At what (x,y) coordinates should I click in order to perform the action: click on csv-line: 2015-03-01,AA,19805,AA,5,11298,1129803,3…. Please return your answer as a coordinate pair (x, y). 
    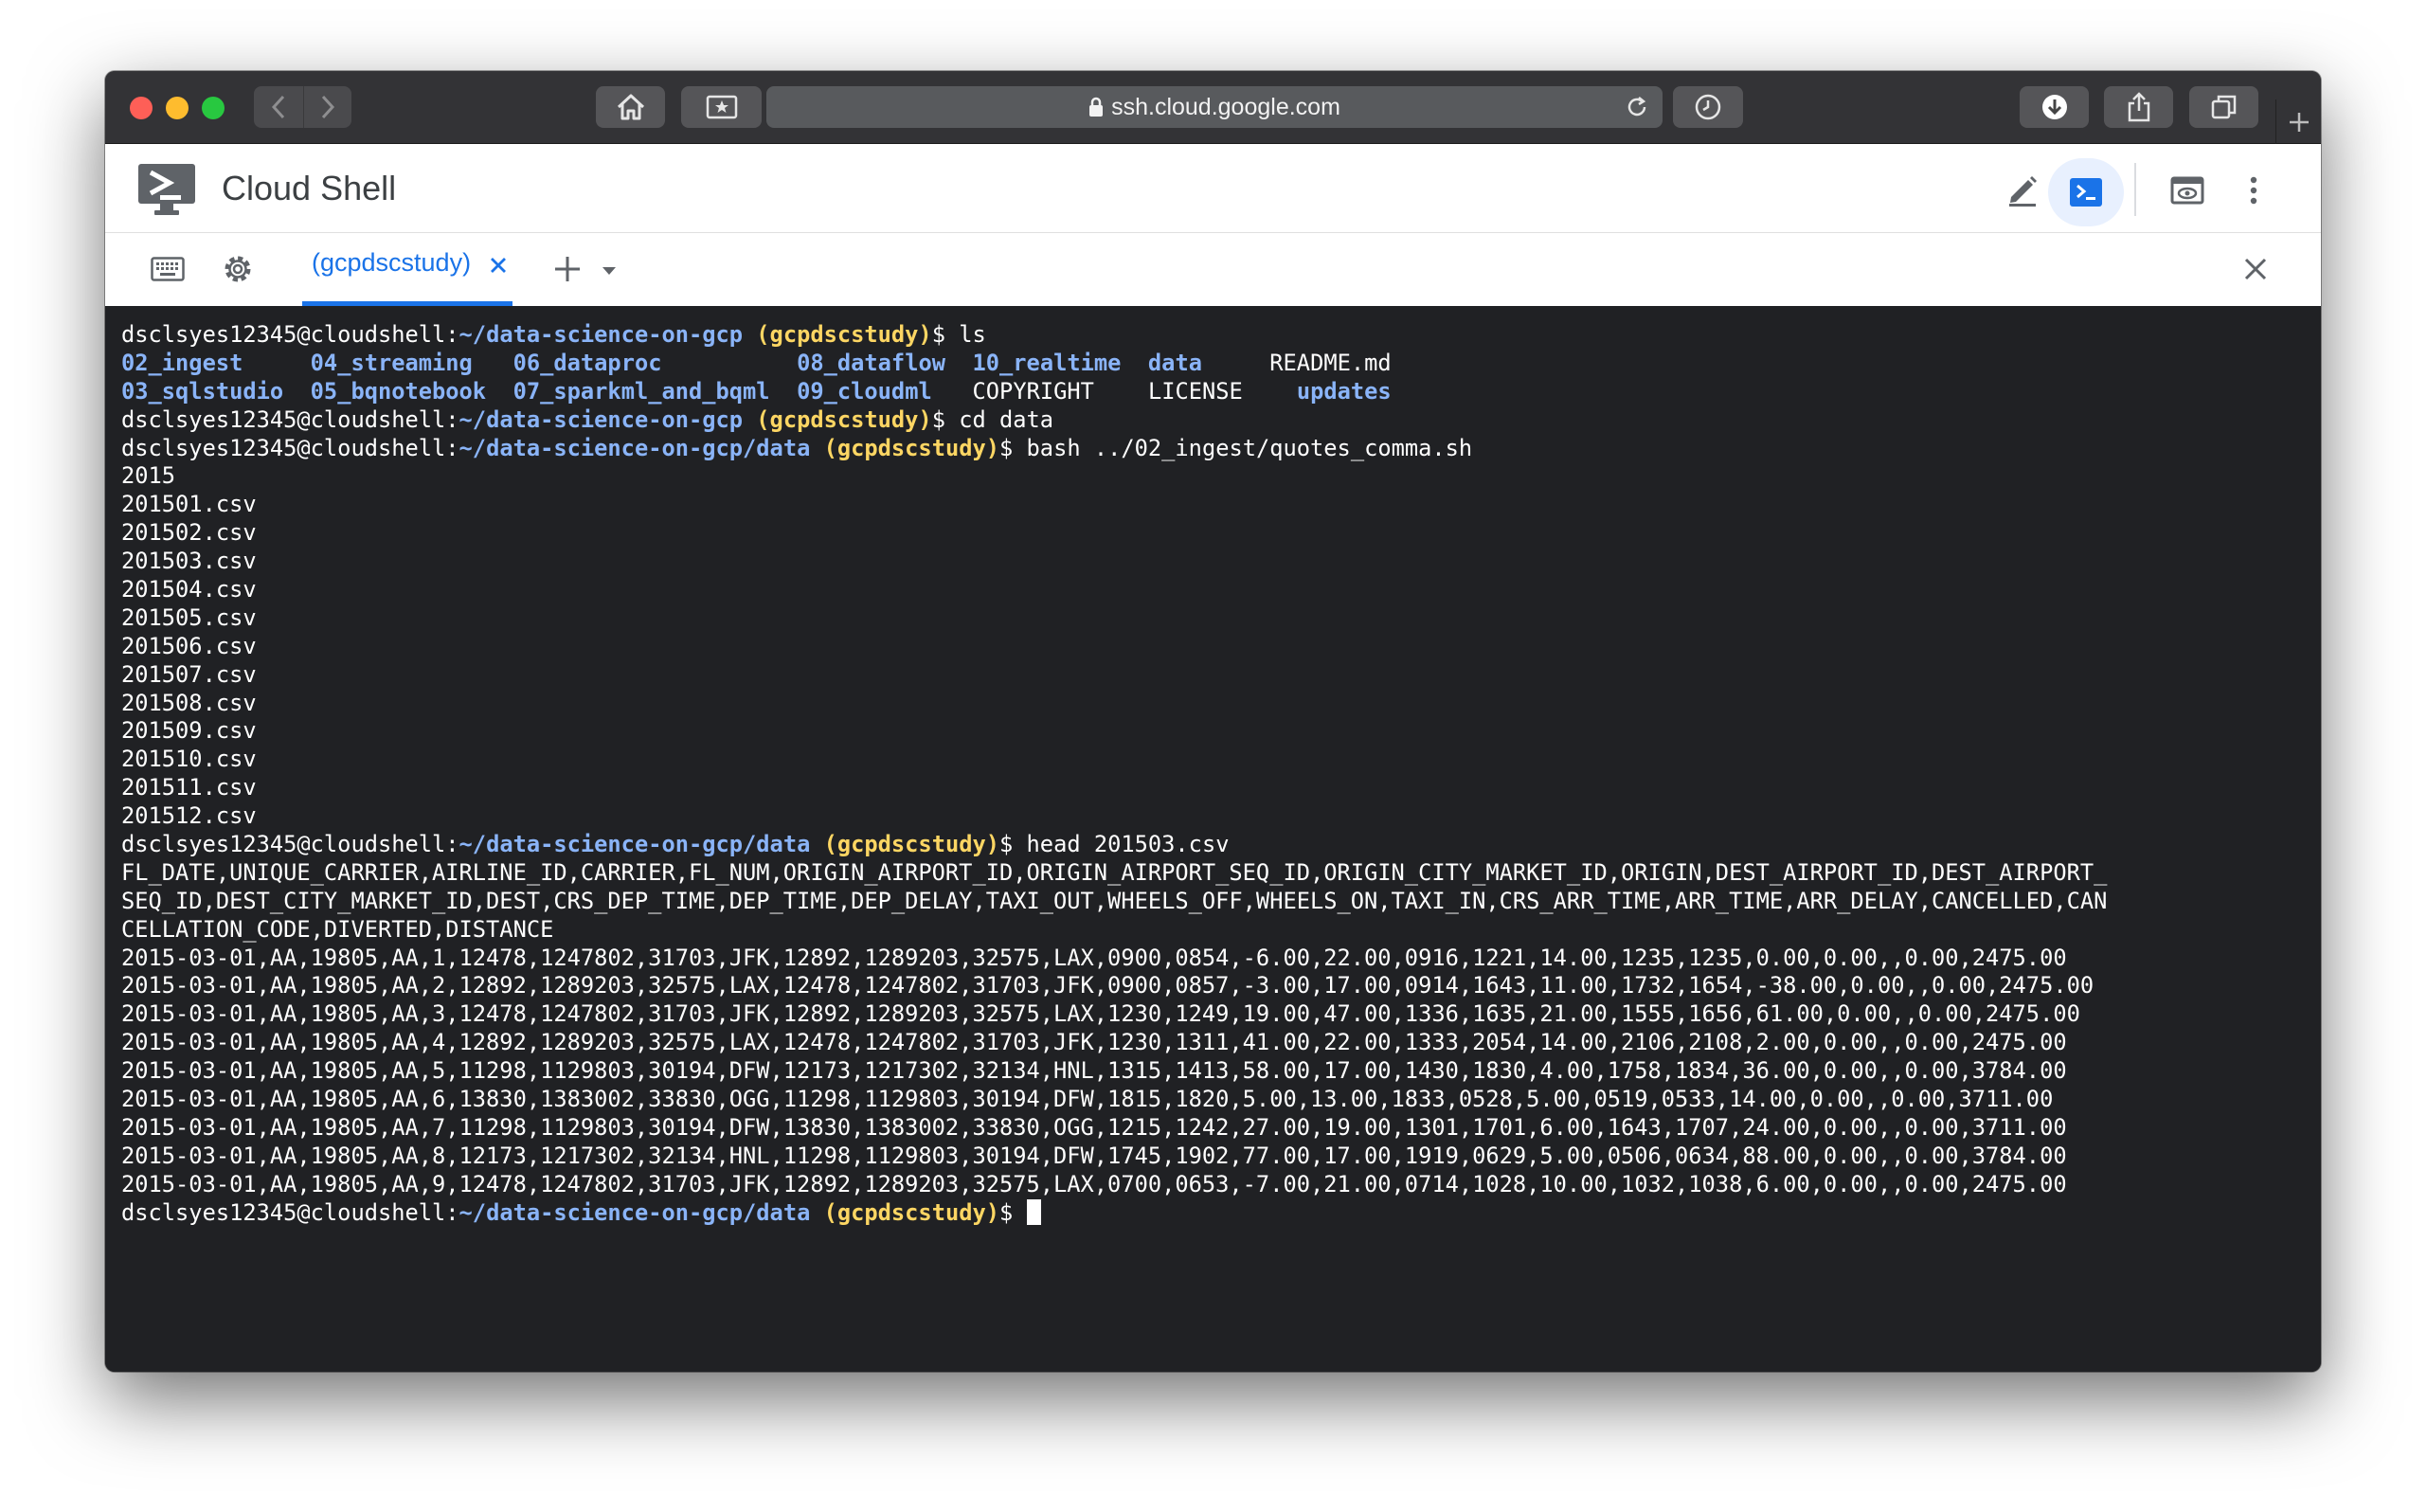
    Looking at the image, I should click on (1094, 1071).